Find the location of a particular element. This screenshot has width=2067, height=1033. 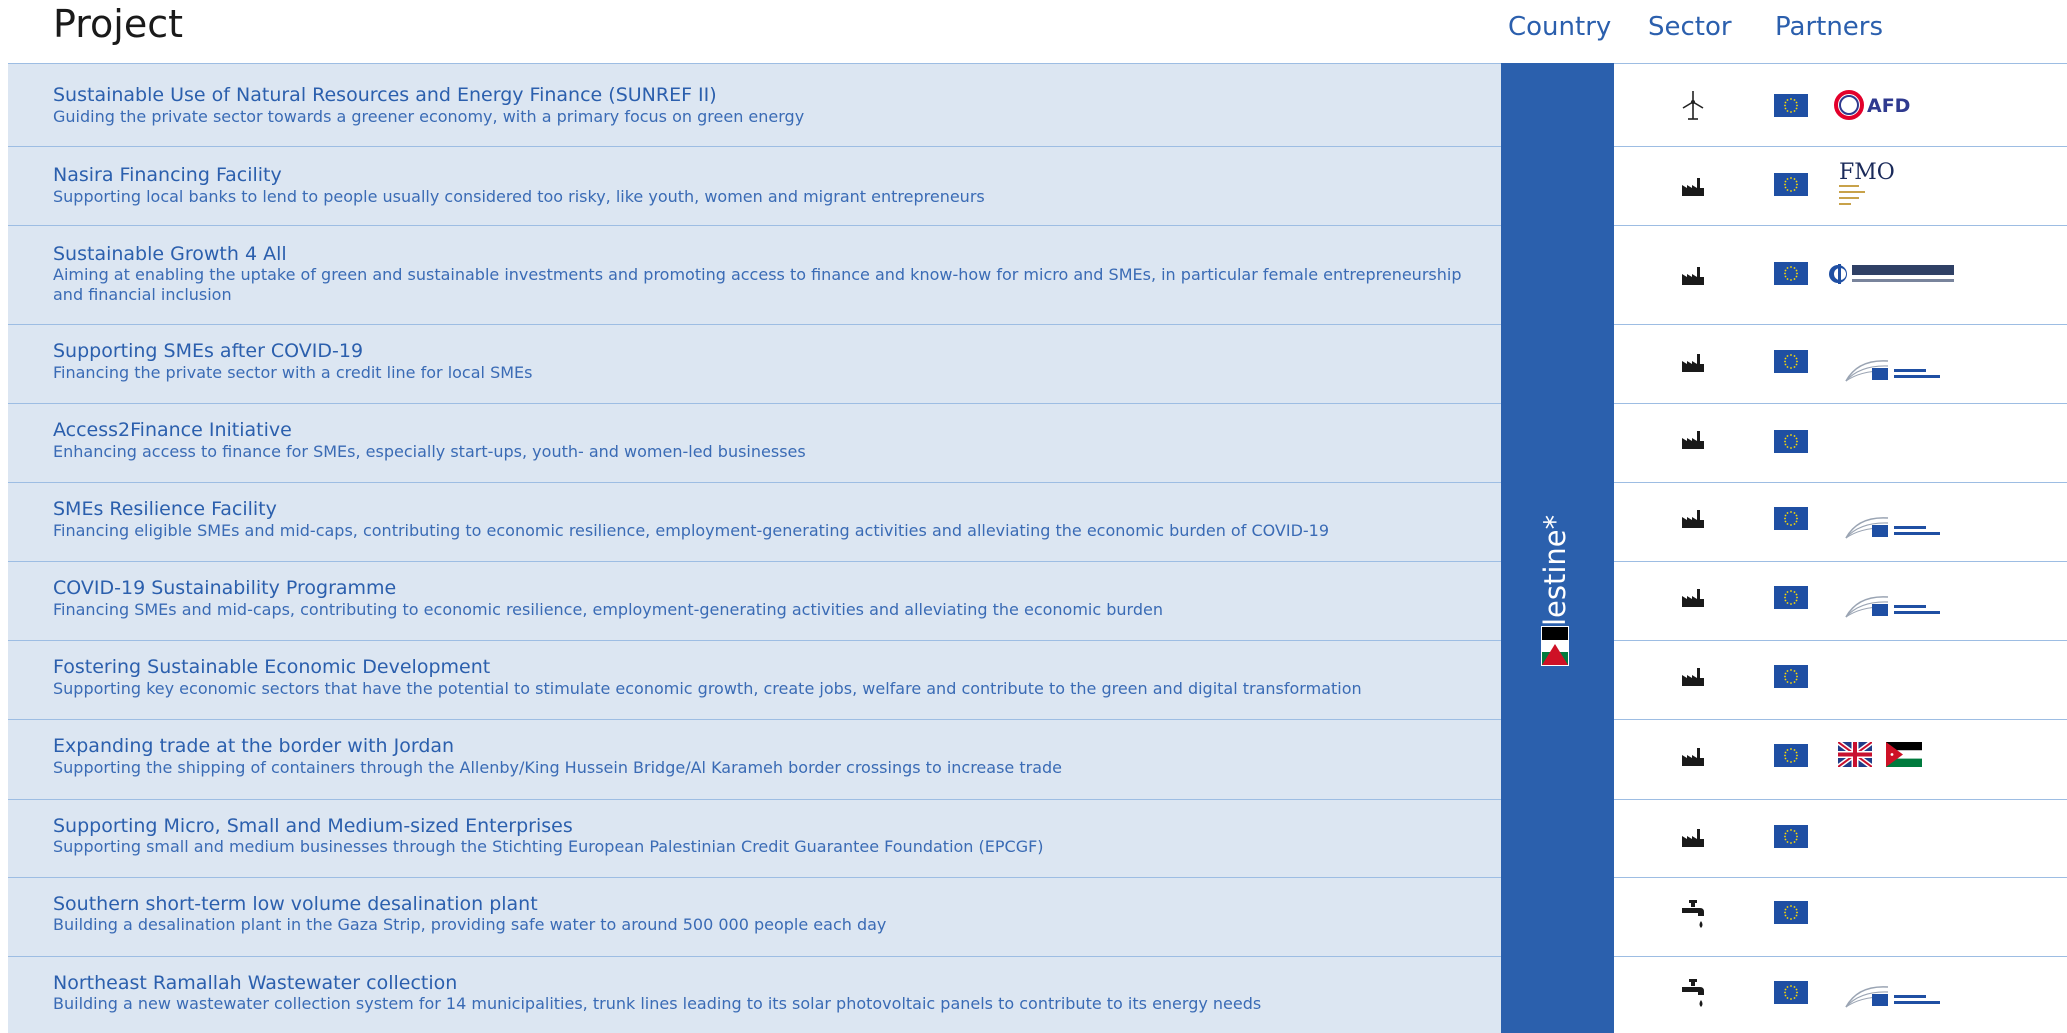

palestine-flag-icon is located at coordinates (1555, 646).